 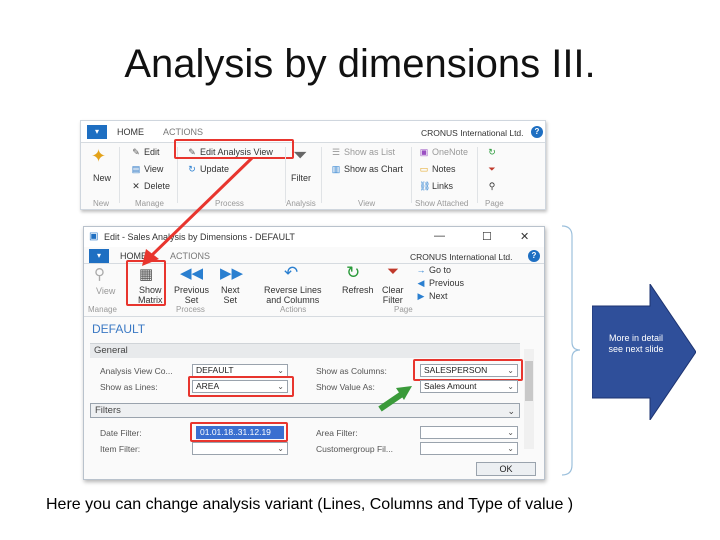 What do you see at coordinates (300, 155) in the screenshot?
I see `filter-icon: ⏷` at bounding box center [300, 155].